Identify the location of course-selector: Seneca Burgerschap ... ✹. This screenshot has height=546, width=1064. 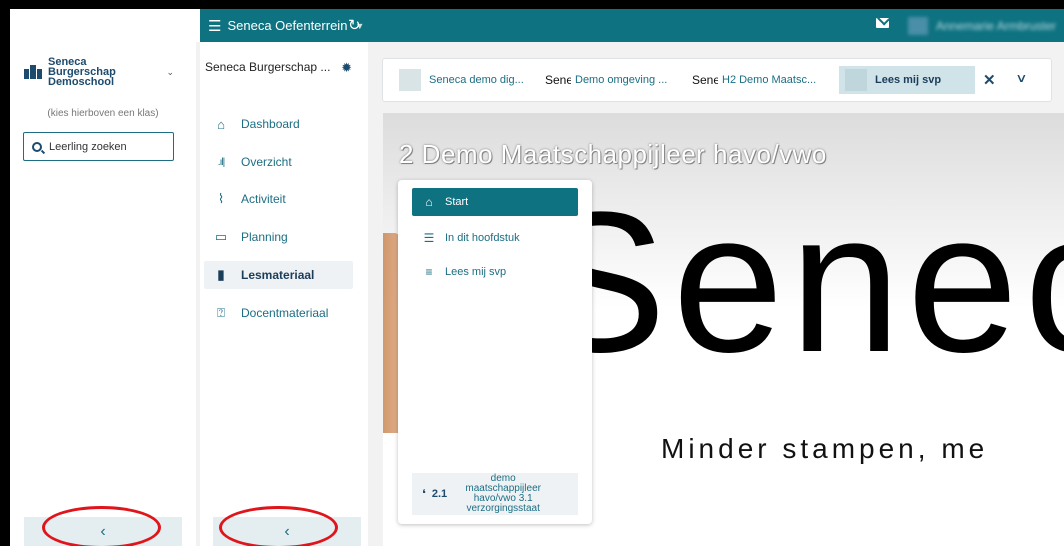
(282, 67).